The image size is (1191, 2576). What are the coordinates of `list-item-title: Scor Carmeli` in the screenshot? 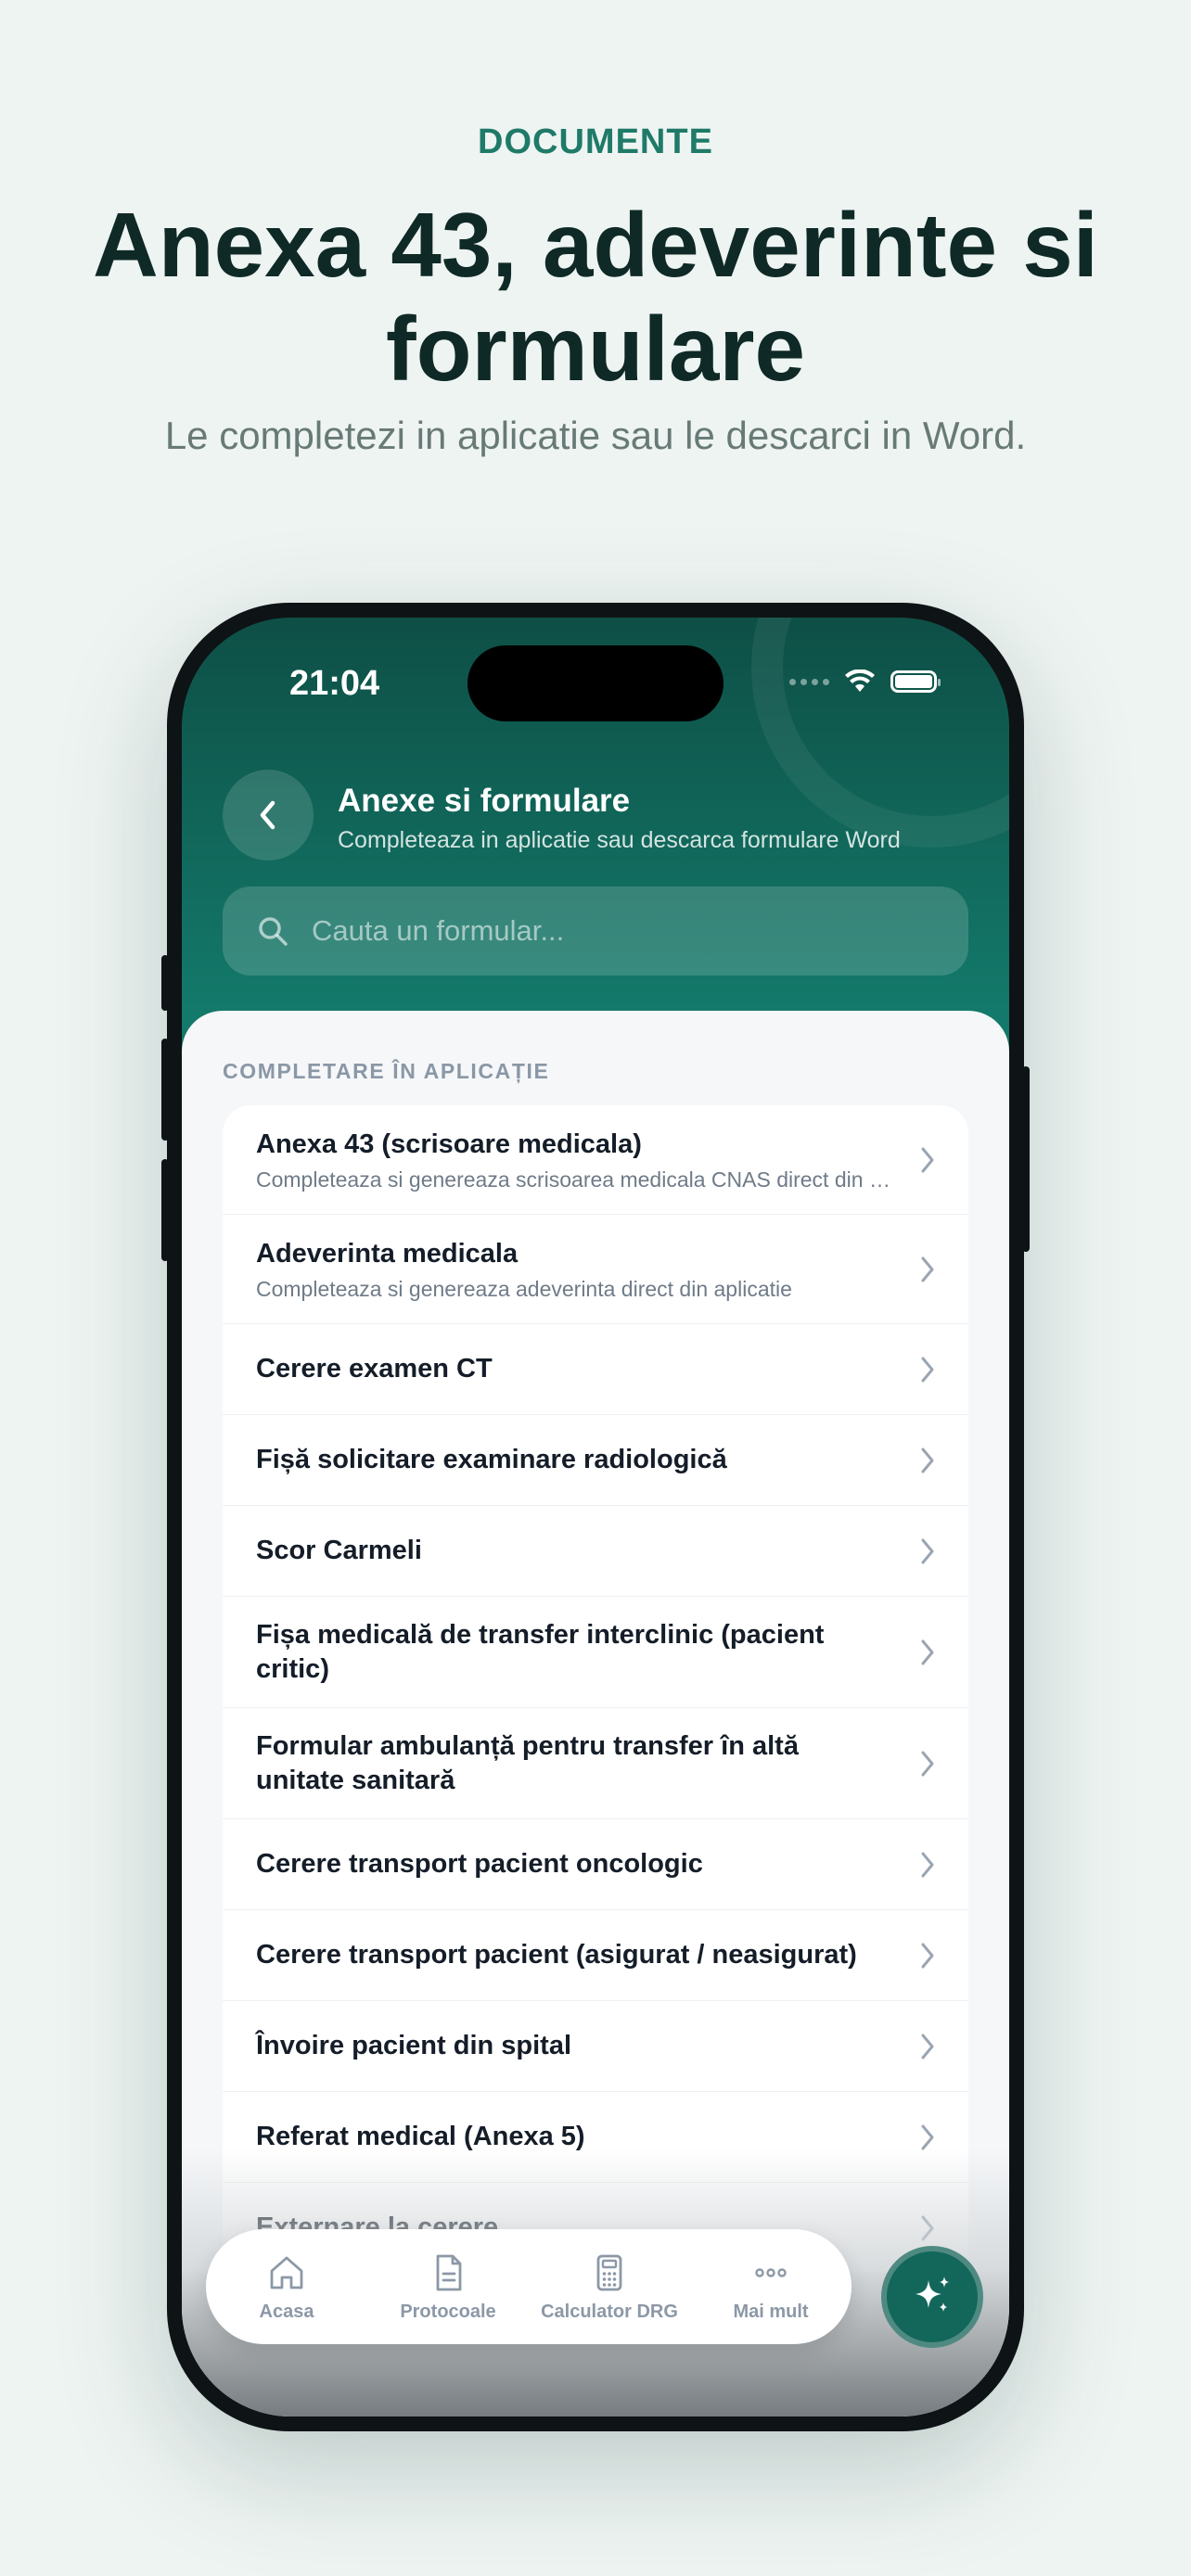 It's located at (339, 1551).